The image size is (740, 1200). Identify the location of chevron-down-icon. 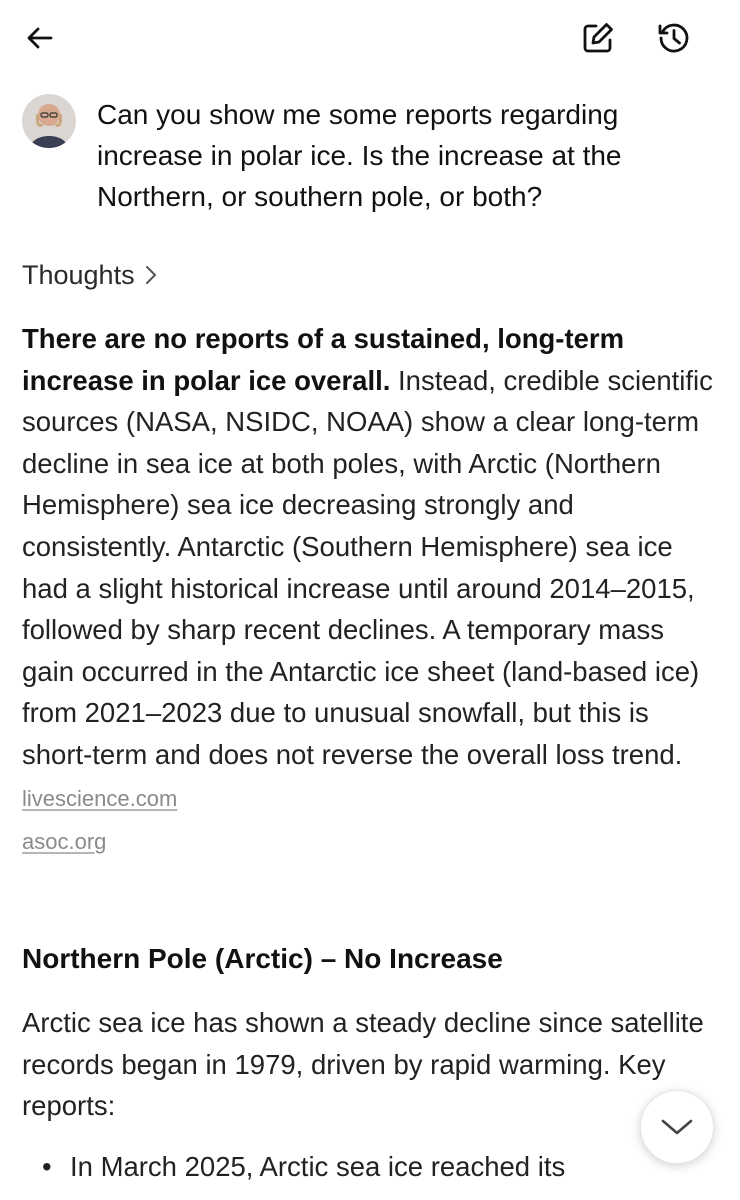
(677, 1127).